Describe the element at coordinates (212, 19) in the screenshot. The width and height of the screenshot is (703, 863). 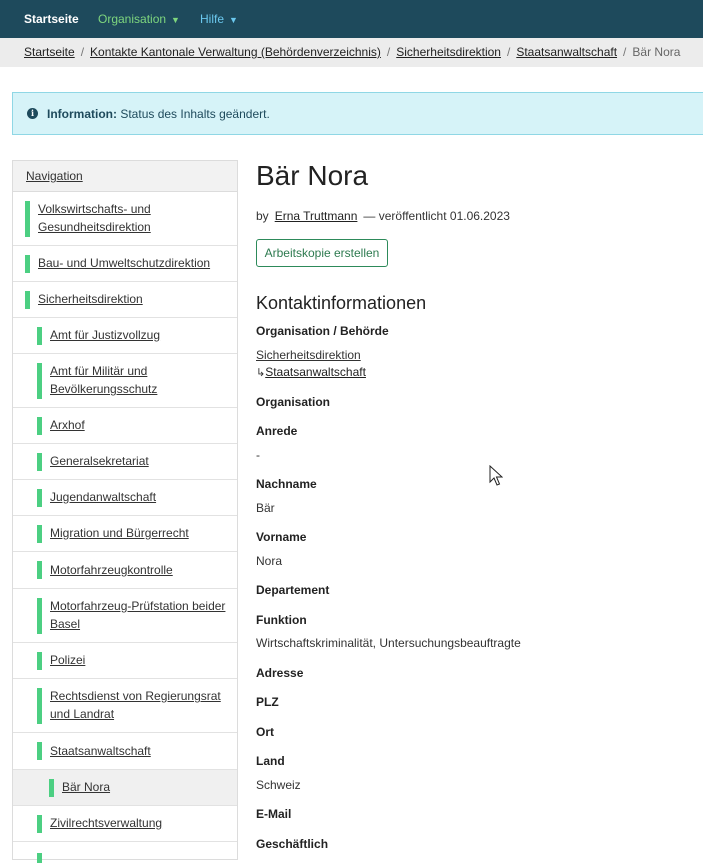
I see `nav-help-label: Hilfe` at that location.